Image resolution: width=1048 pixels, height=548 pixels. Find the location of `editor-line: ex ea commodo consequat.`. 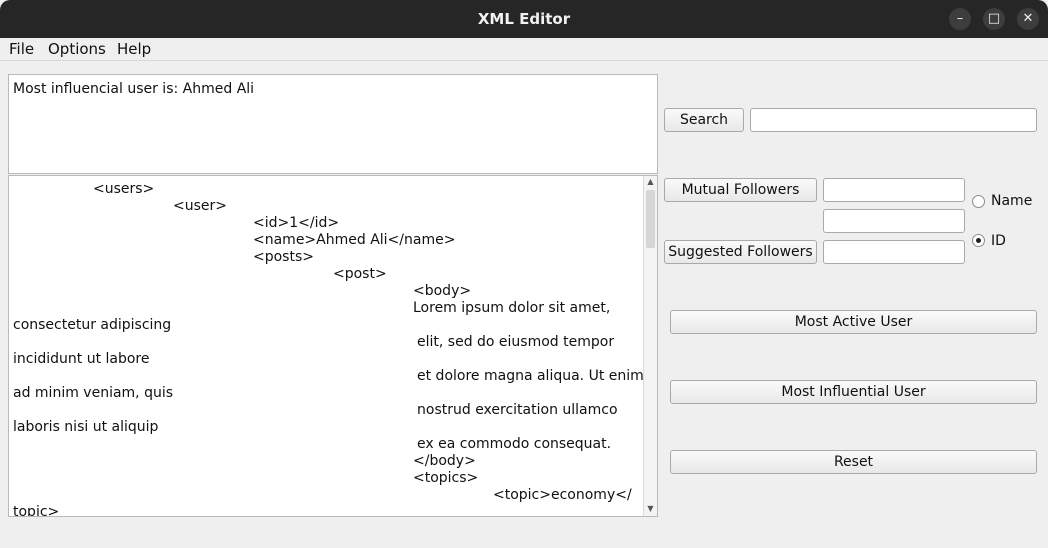

editor-line: ex ea commodo consequat. is located at coordinates (514, 444).